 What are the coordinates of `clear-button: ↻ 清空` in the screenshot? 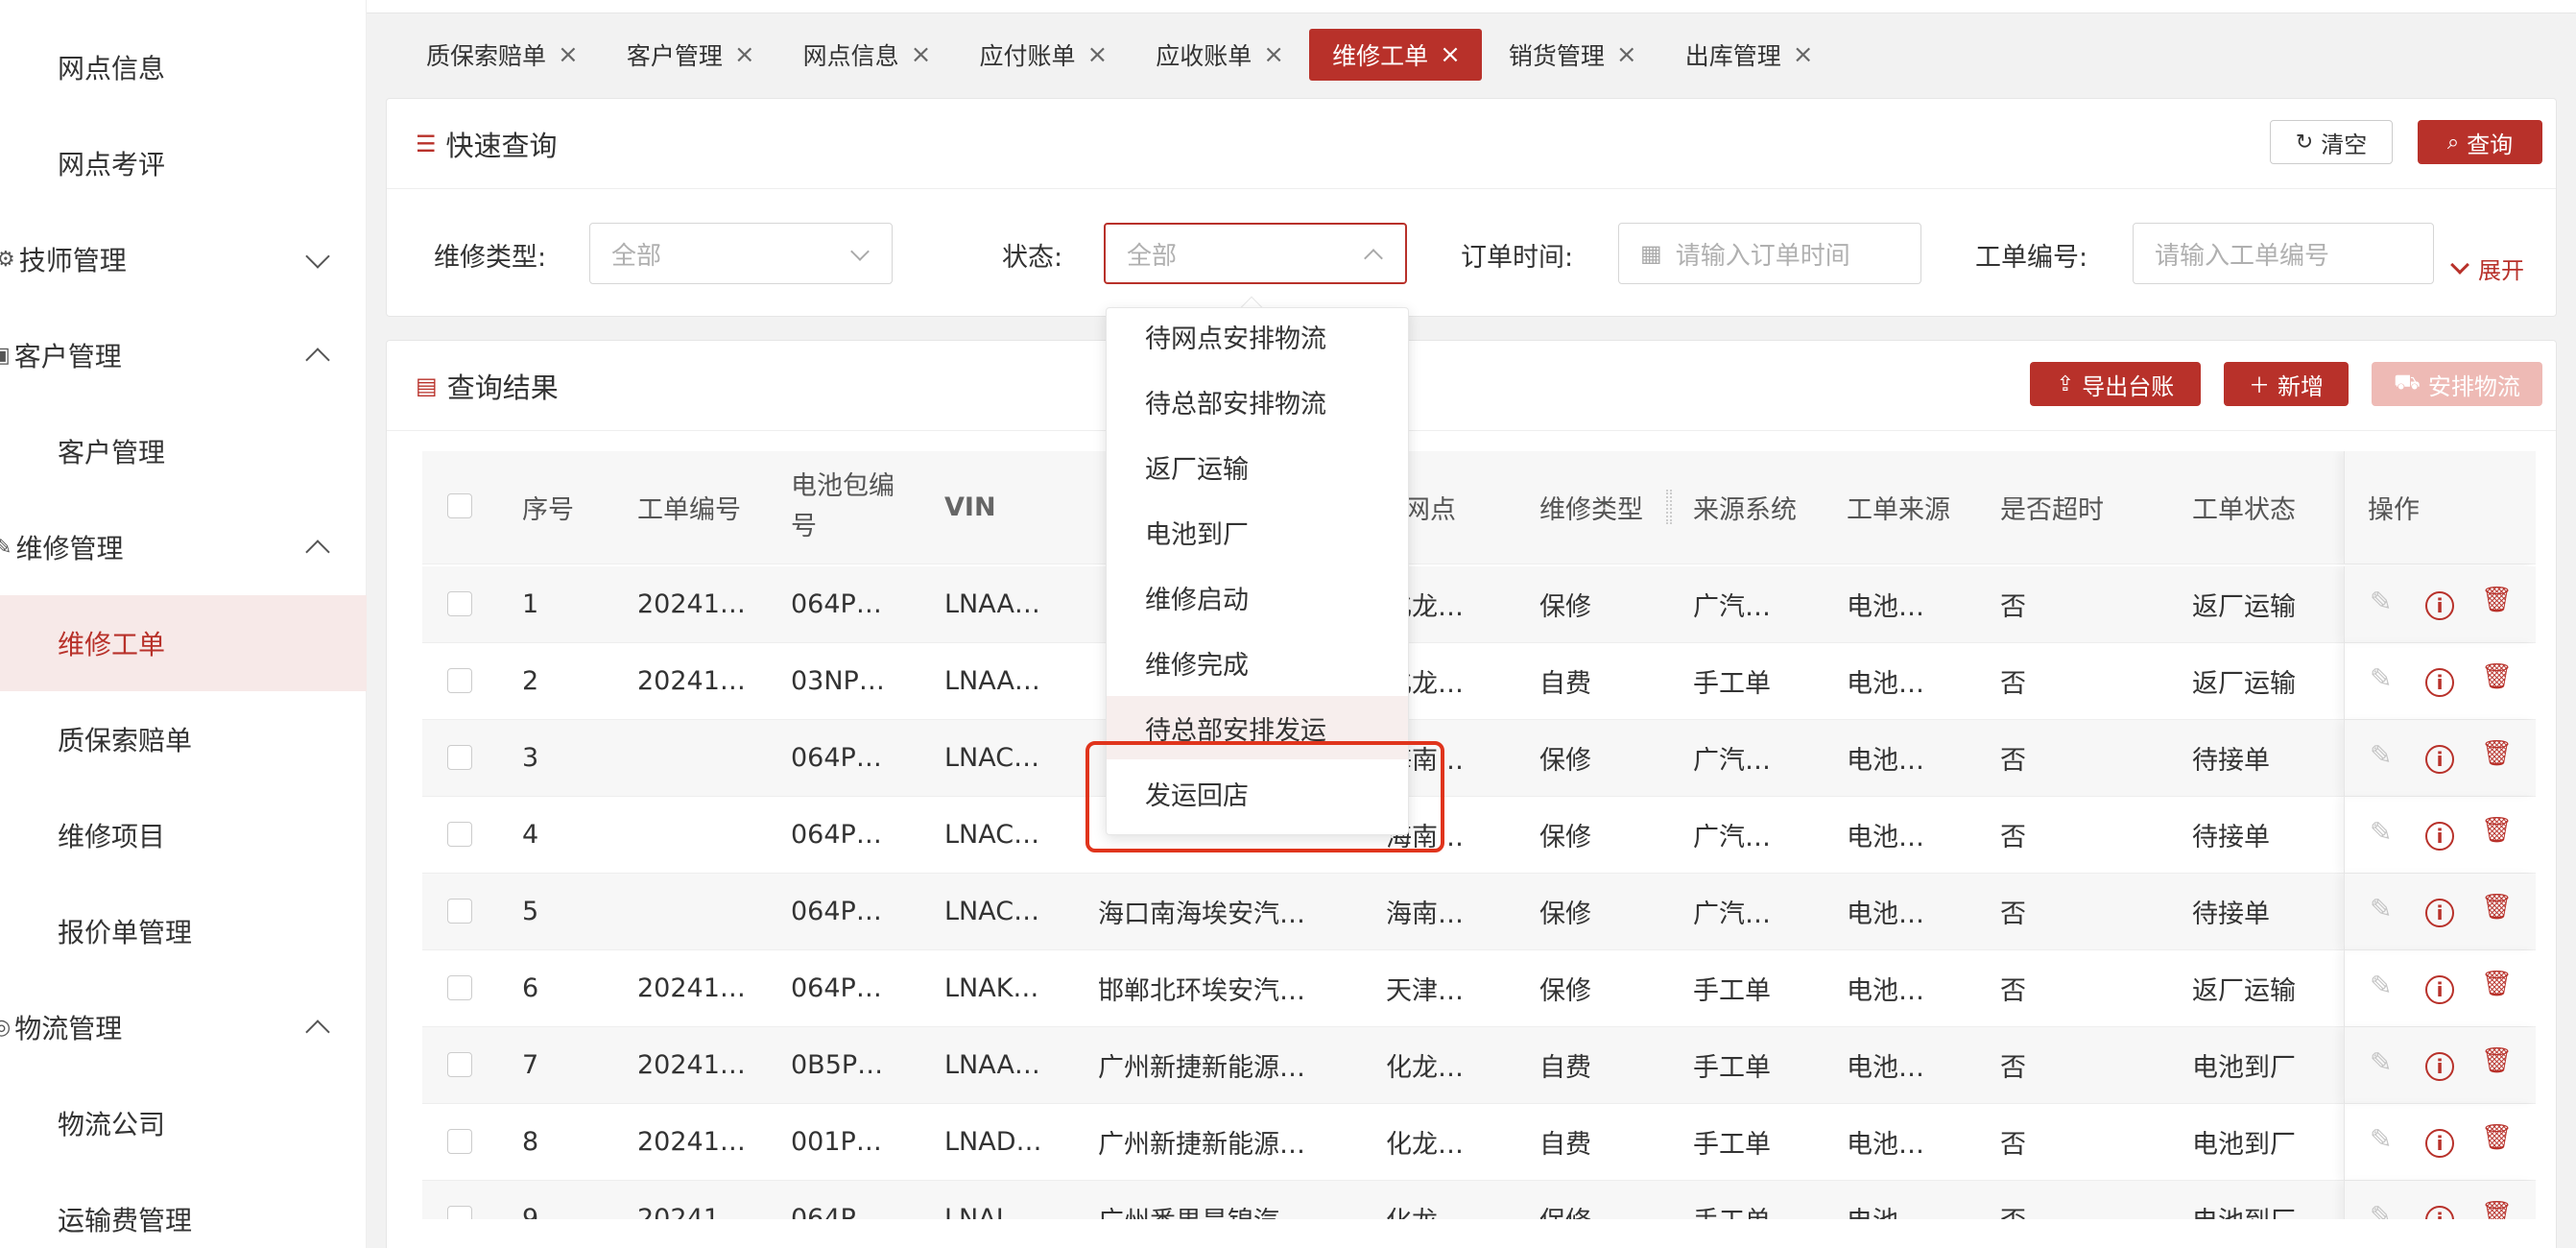 It's located at (2331, 142).